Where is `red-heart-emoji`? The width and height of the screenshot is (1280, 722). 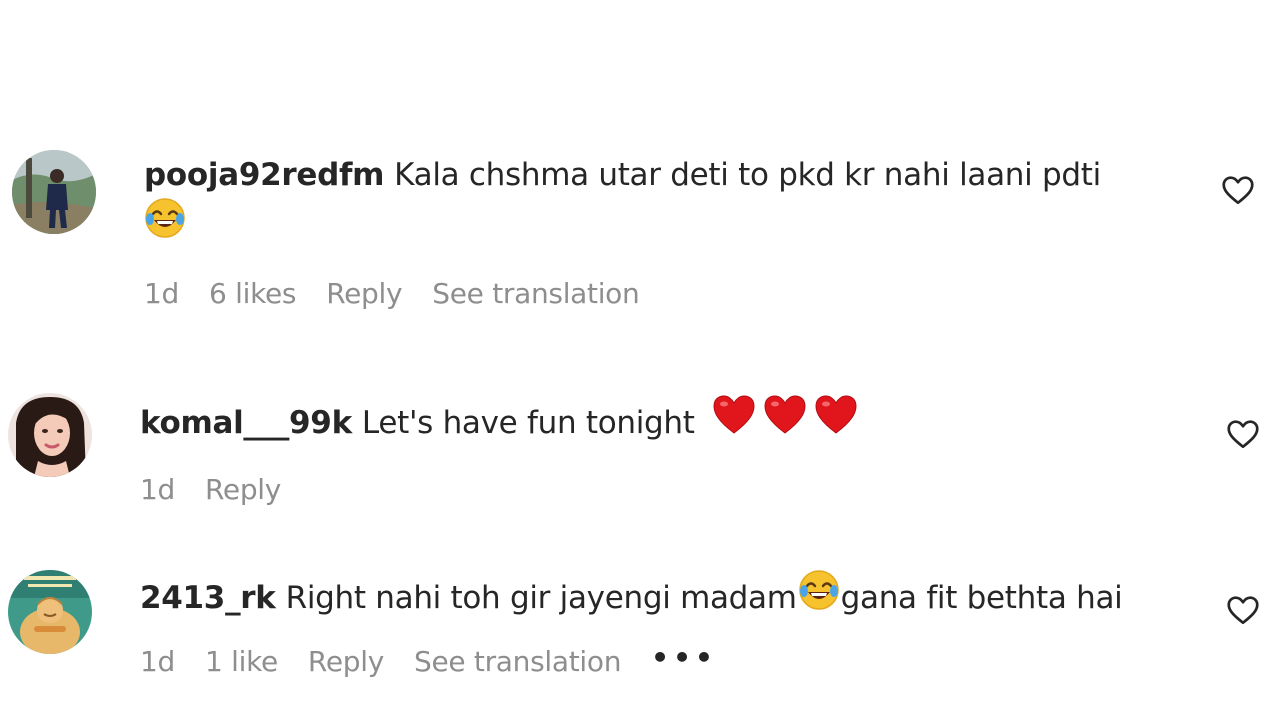 red-heart-emoji is located at coordinates (786, 421).